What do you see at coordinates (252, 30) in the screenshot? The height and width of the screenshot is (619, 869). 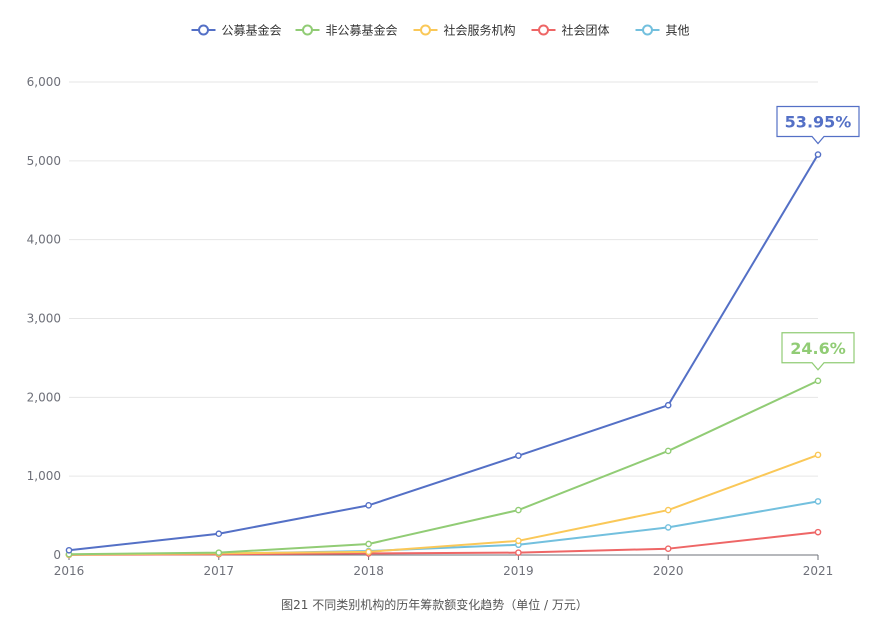 I see `legend-label: 公募基金会` at bounding box center [252, 30].